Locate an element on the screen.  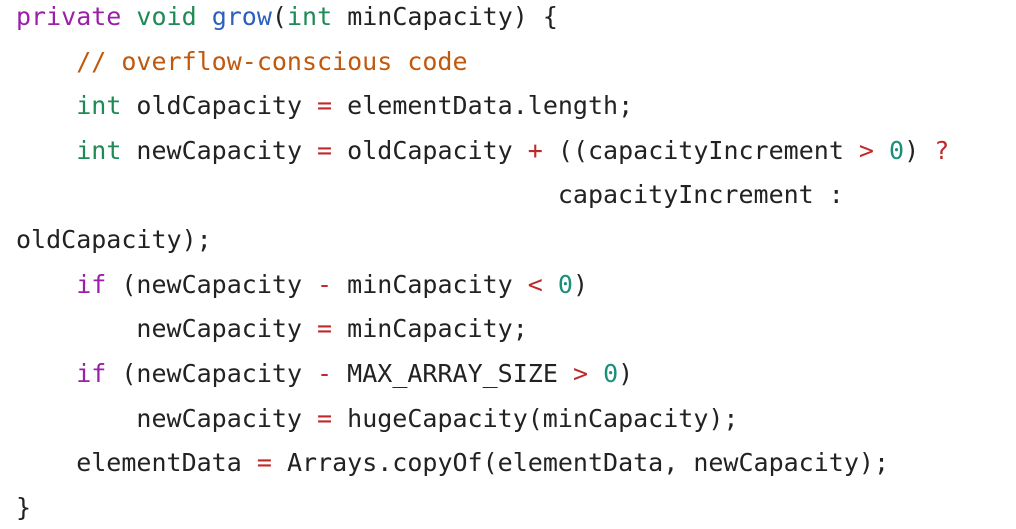
code-line-10: newCapacity = hugeCapacity(minCapacity); is located at coordinates (377, 419).